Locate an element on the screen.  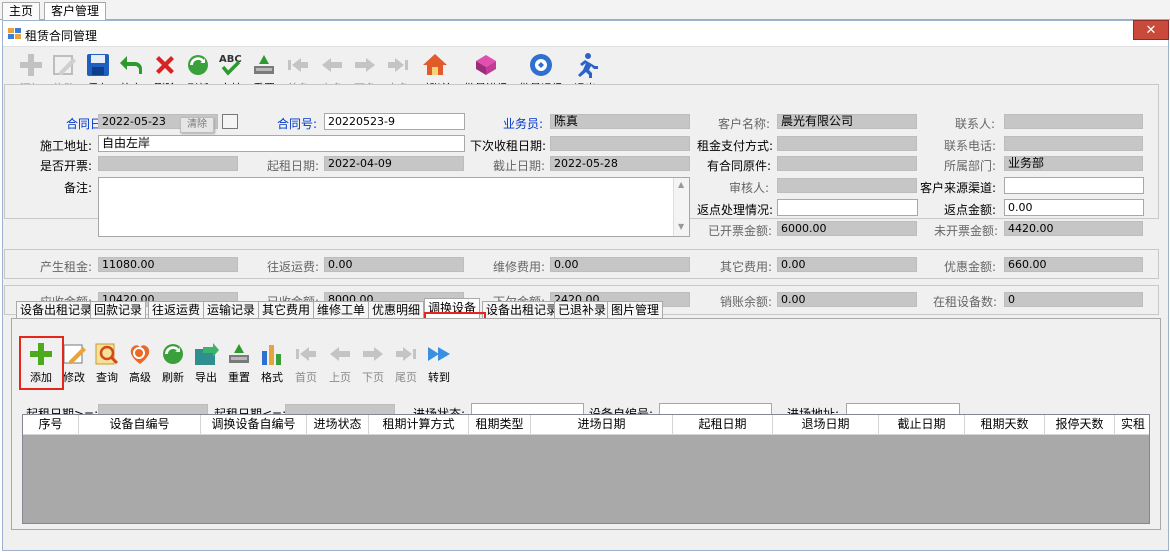
uninvoiced-field: 4420.00 is located at coordinates (1073, 228).